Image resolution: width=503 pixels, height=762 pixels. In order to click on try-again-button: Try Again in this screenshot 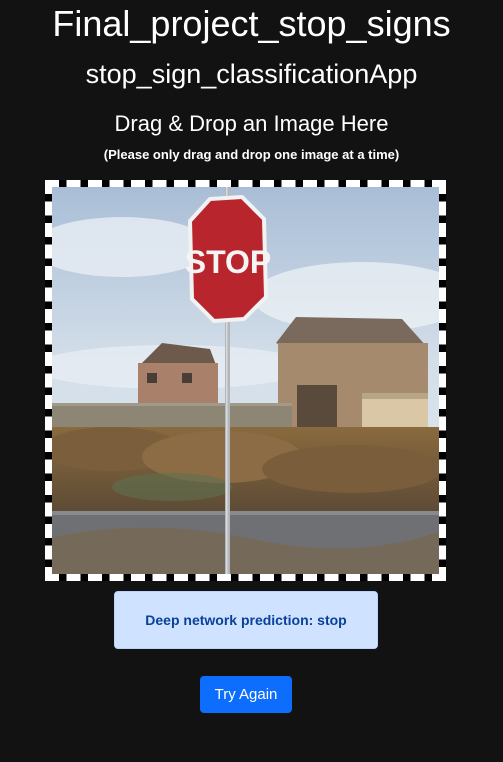, I will do `click(246, 694)`.